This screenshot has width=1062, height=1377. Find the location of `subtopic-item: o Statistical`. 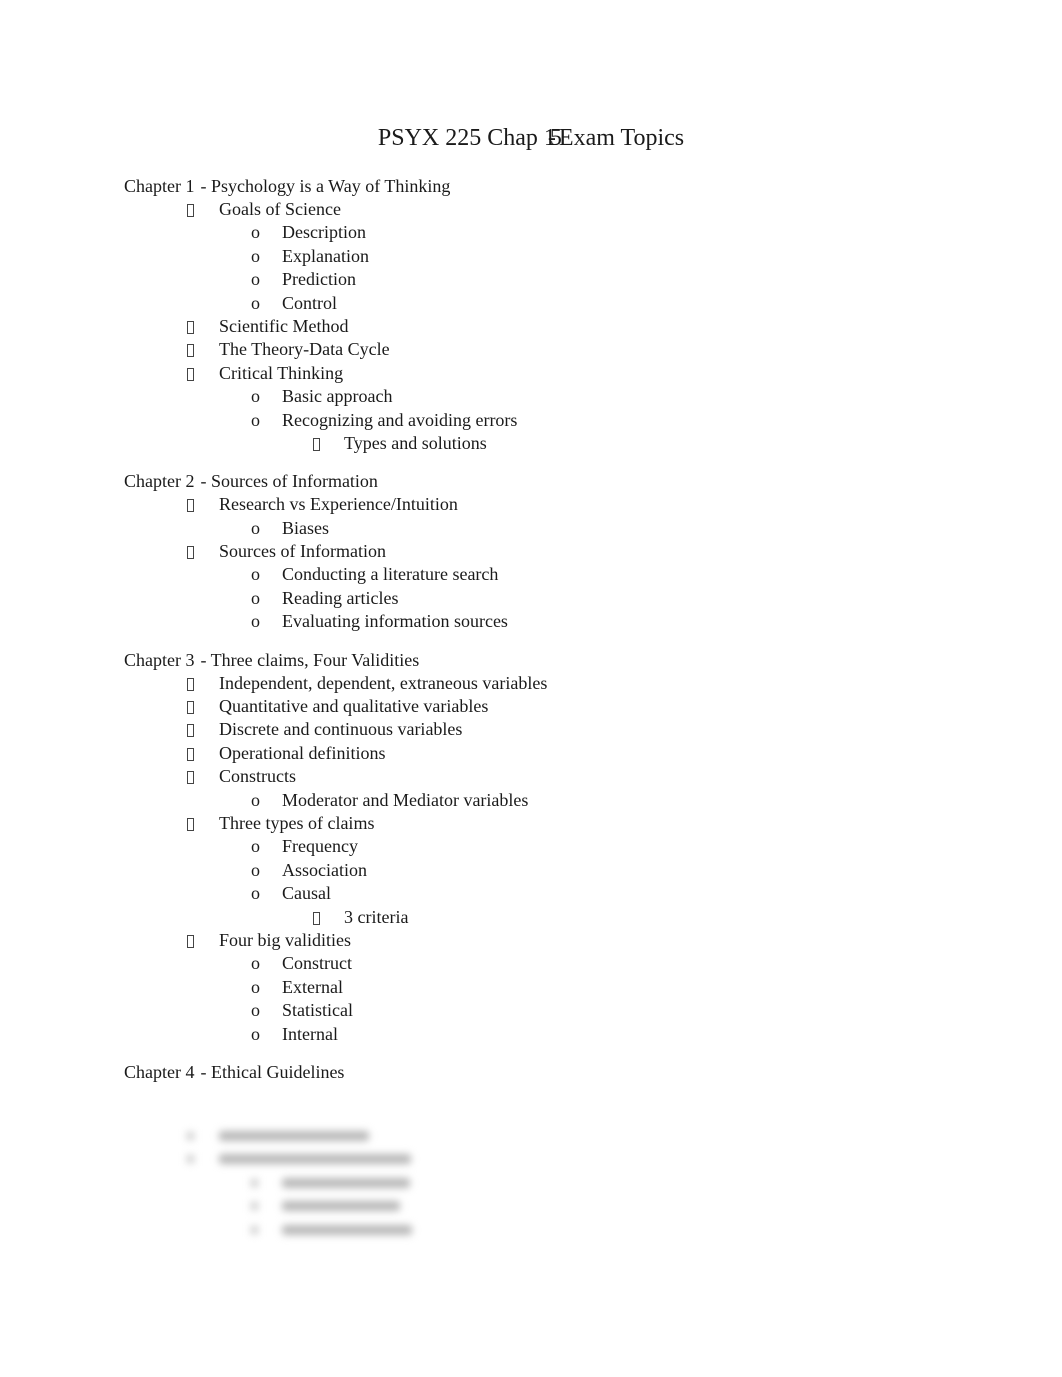

subtopic-item: o Statistical is located at coordinates (574, 1010).